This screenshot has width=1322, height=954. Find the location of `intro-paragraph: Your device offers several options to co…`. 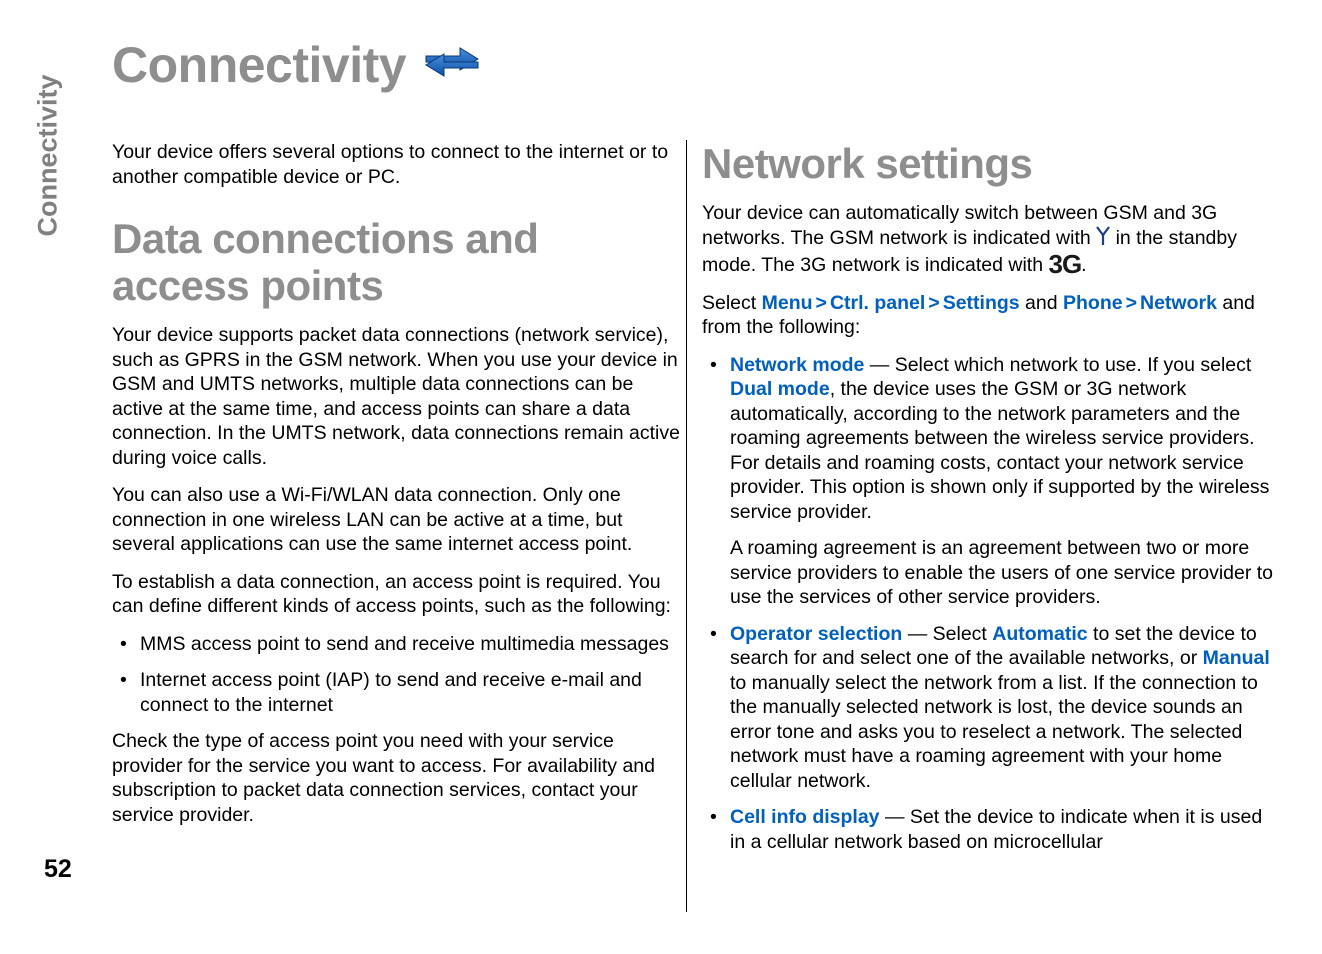

intro-paragraph: Your device offers several options to co… is located at coordinates (390, 164).